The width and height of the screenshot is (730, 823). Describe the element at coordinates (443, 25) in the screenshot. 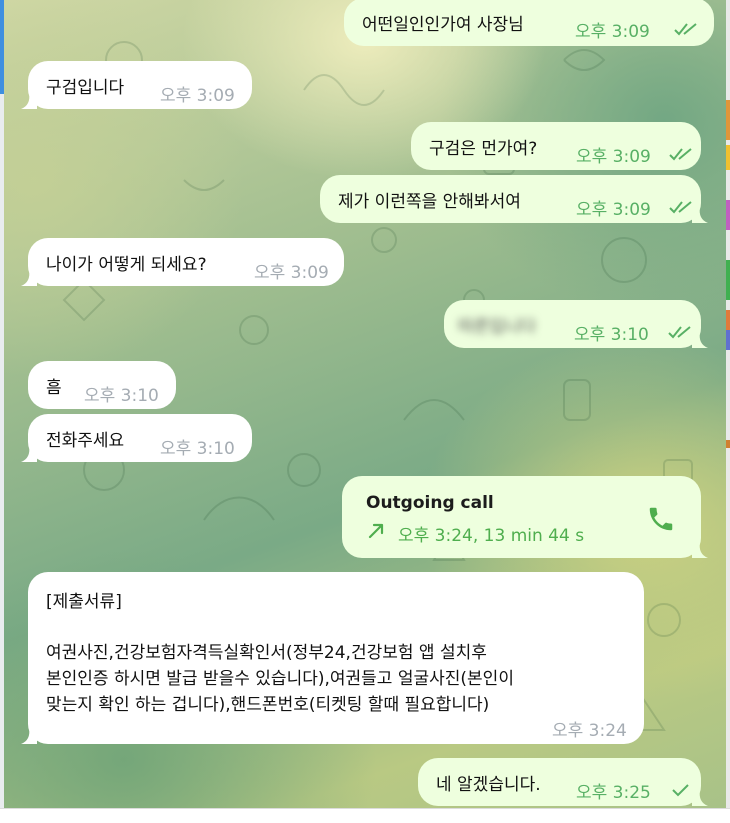

I see `message-text: 어떤일인인가여 사장님` at that location.